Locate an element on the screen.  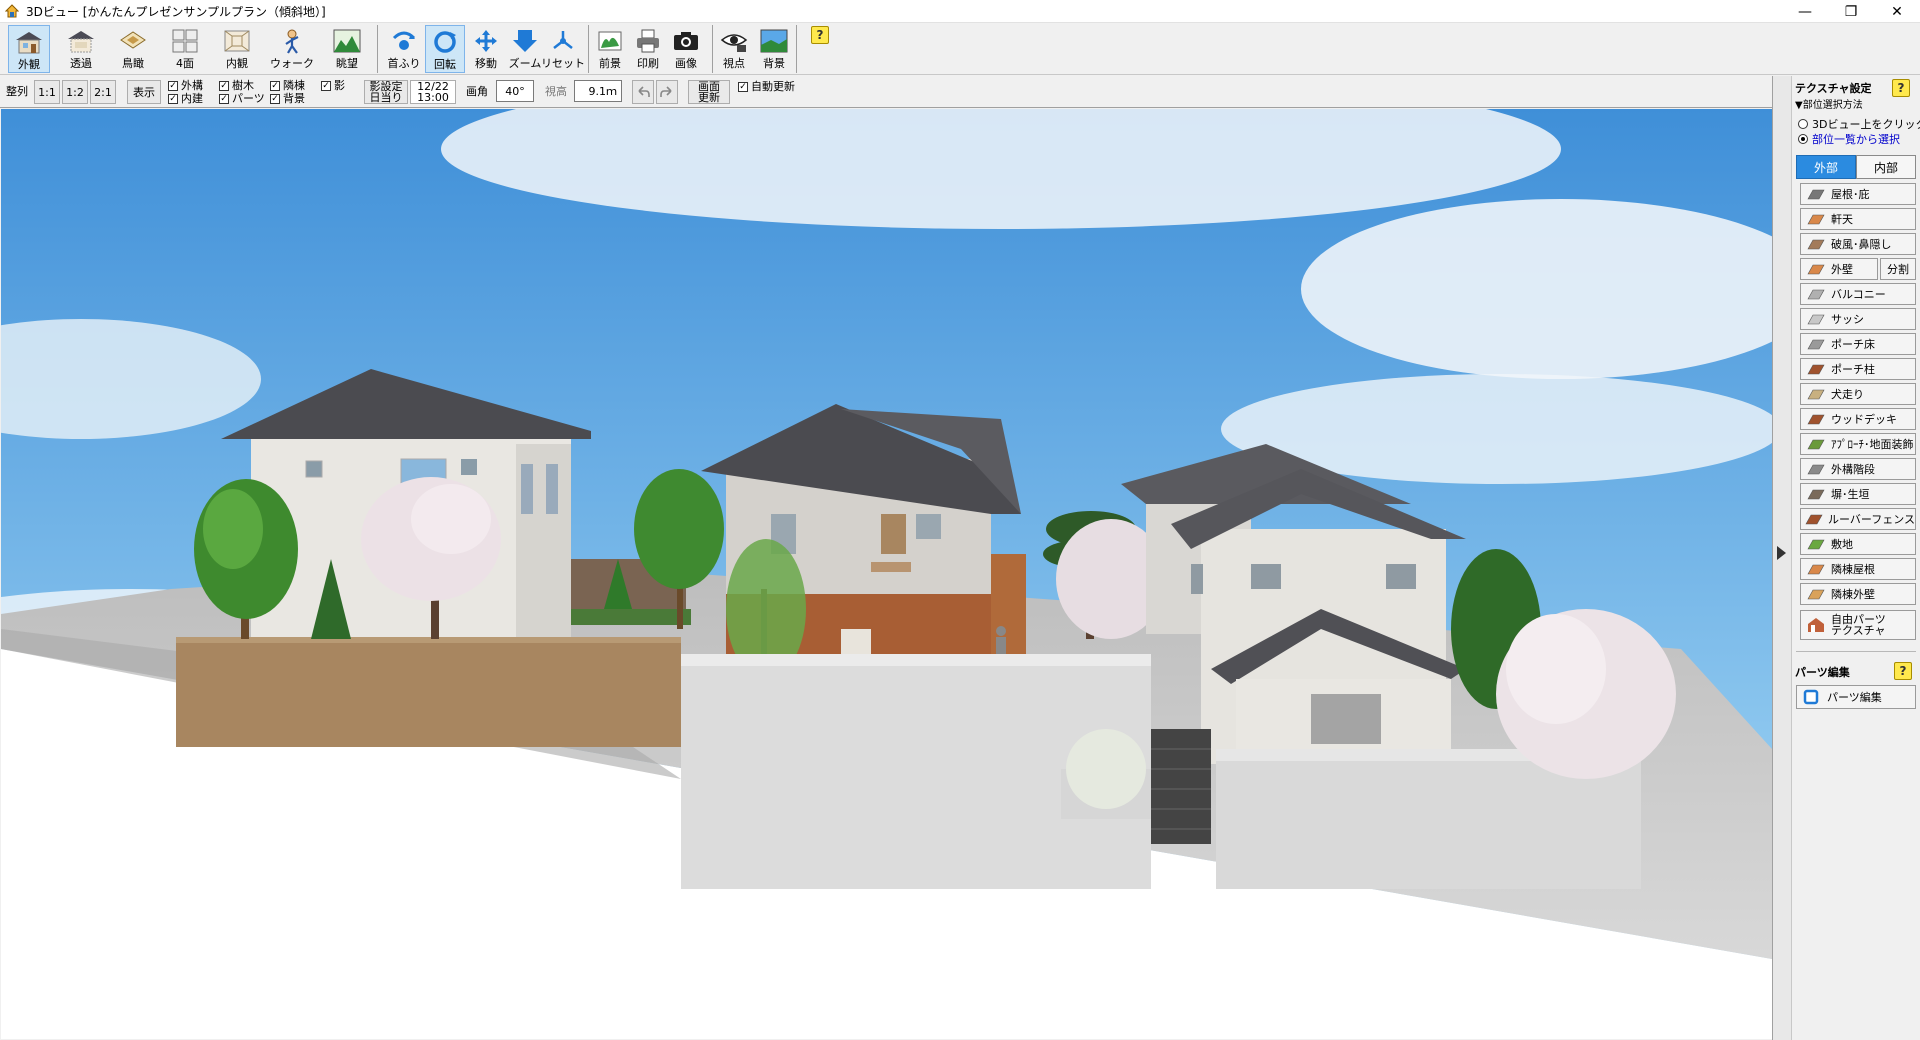
neighbor-wall-icon is located at coordinates (1816, 594).